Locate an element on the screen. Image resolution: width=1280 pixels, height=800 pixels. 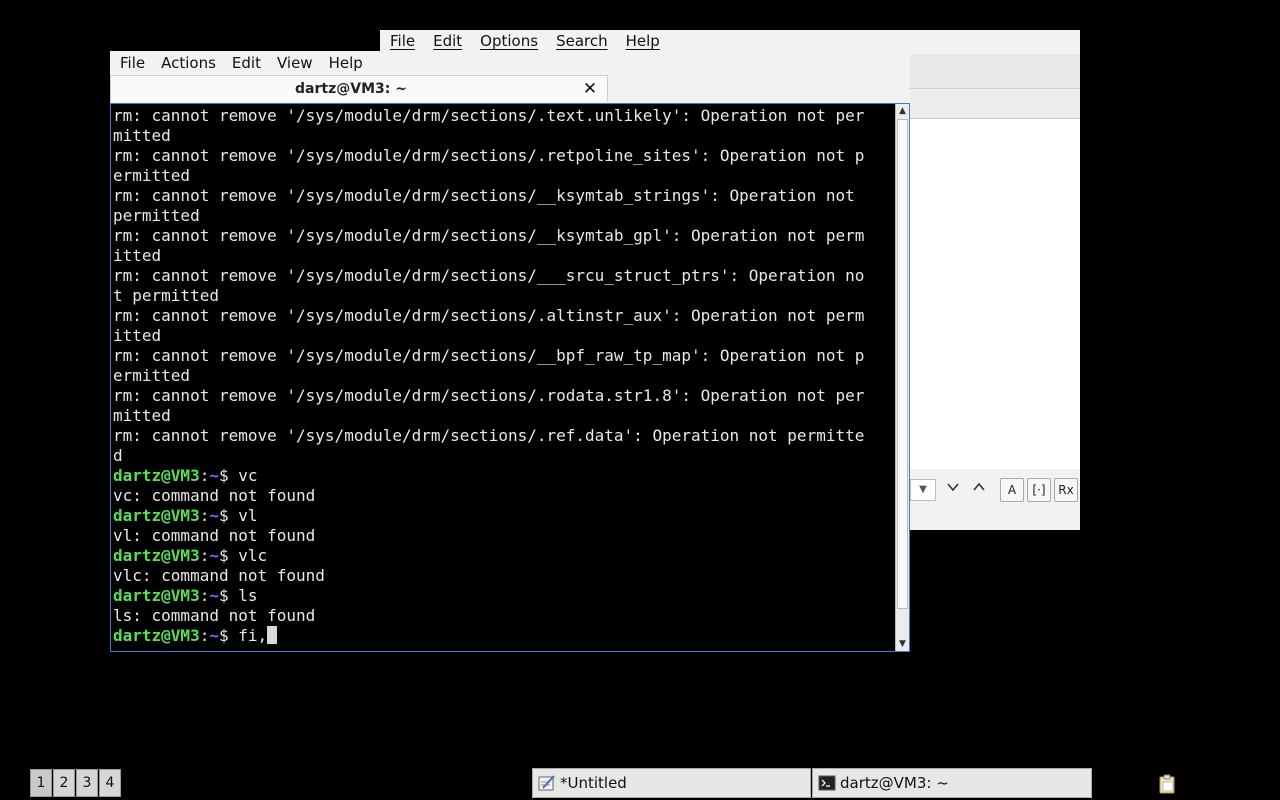
prompt-command: ls is located at coordinates (248, 595).